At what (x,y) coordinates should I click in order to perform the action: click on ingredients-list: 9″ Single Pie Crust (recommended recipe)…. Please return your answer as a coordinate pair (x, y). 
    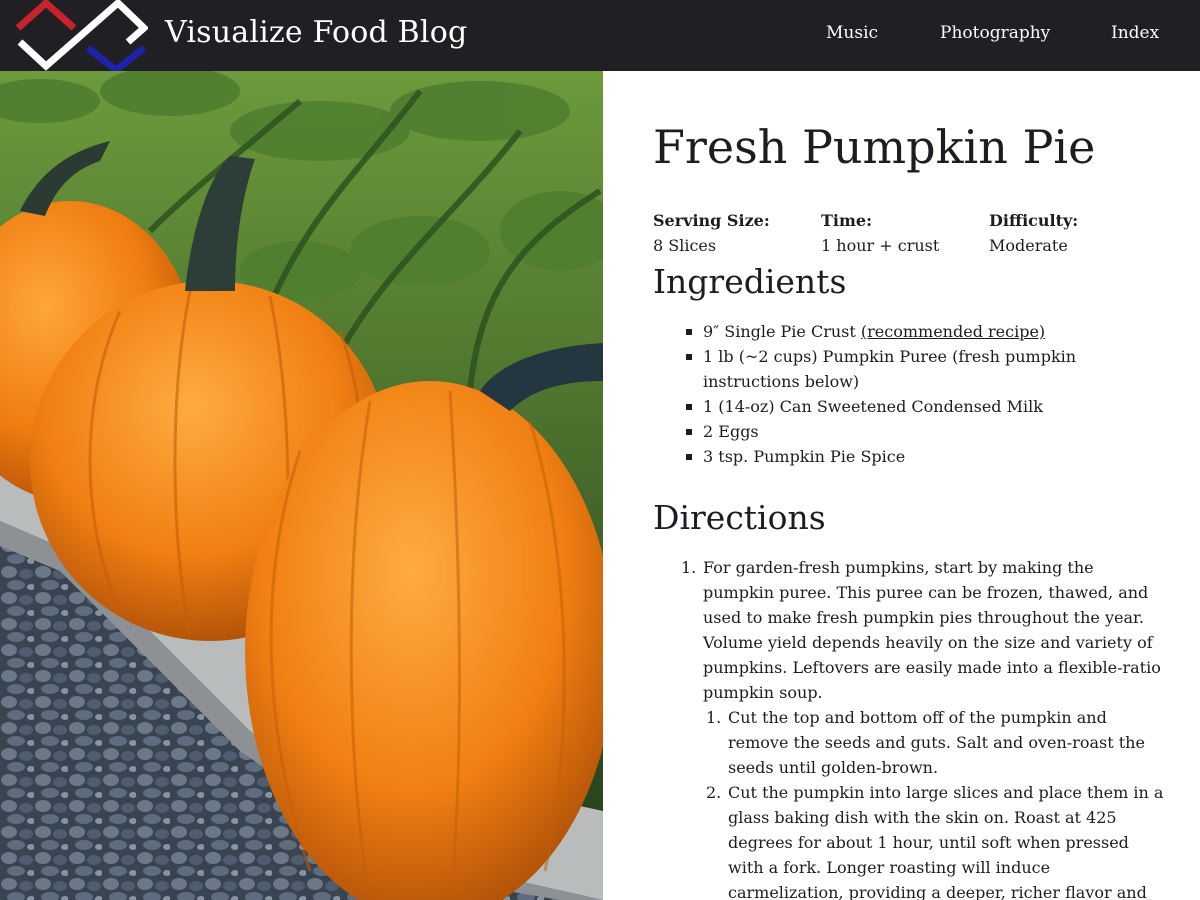
    Looking at the image, I should click on (929, 394).